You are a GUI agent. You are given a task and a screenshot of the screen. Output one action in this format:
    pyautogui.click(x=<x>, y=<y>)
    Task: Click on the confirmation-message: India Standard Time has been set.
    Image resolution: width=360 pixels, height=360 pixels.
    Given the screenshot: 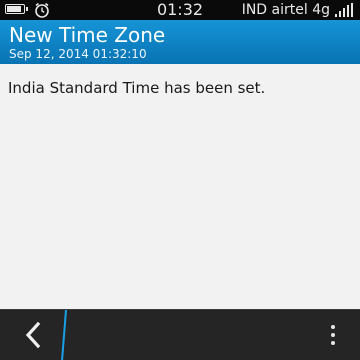 What is the action you would take?
    pyautogui.click(x=137, y=88)
    